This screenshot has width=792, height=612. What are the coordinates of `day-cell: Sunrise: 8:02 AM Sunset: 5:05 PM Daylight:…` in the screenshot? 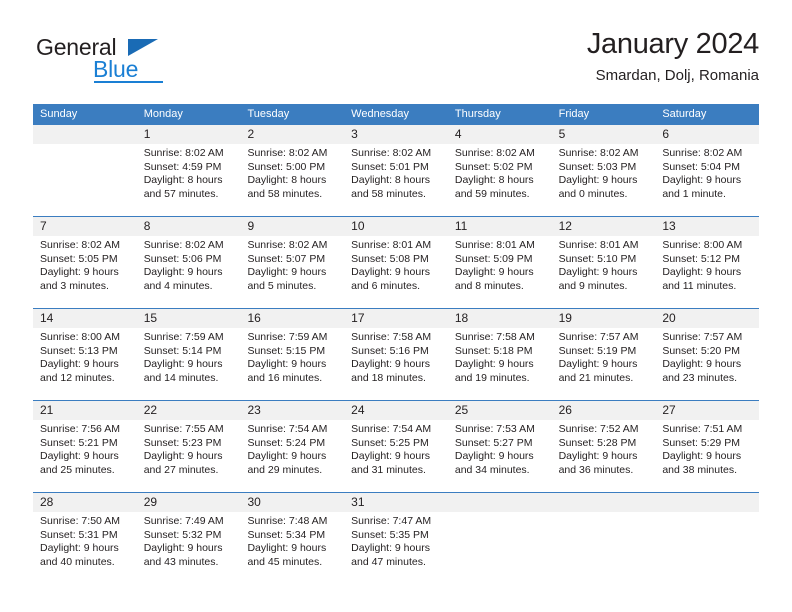 It's located at (85, 272).